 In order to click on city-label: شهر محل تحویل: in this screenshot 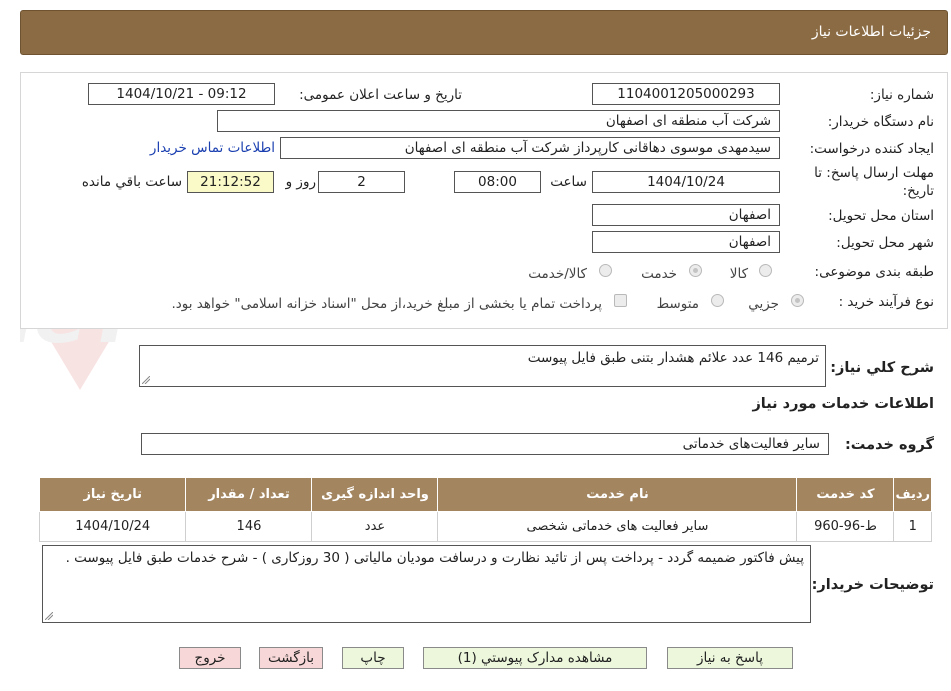, I will do `click(885, 243)`.